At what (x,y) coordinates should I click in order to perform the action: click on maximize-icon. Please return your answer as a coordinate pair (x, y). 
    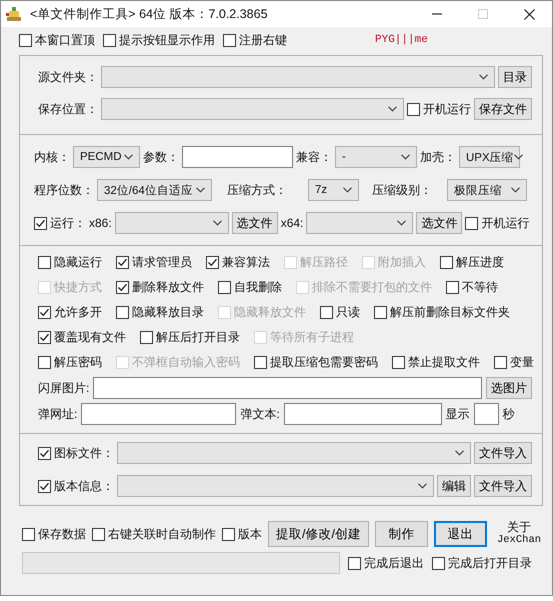
    Looking at the image, I should click on (483, 14).